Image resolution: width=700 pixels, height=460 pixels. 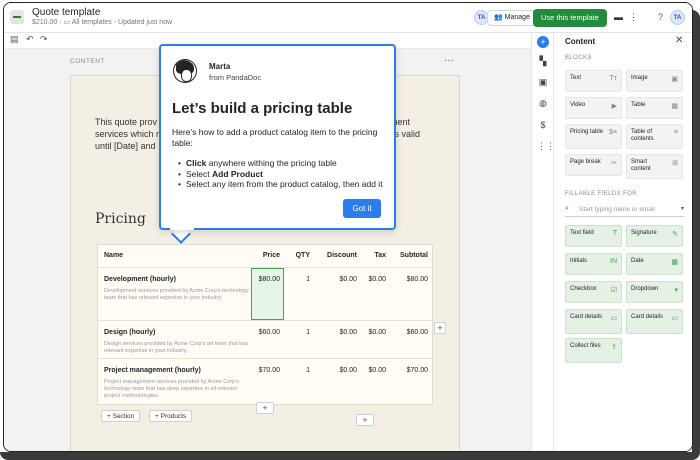 I want to click on field-date: Date ▦, so click(x=654, y=264).